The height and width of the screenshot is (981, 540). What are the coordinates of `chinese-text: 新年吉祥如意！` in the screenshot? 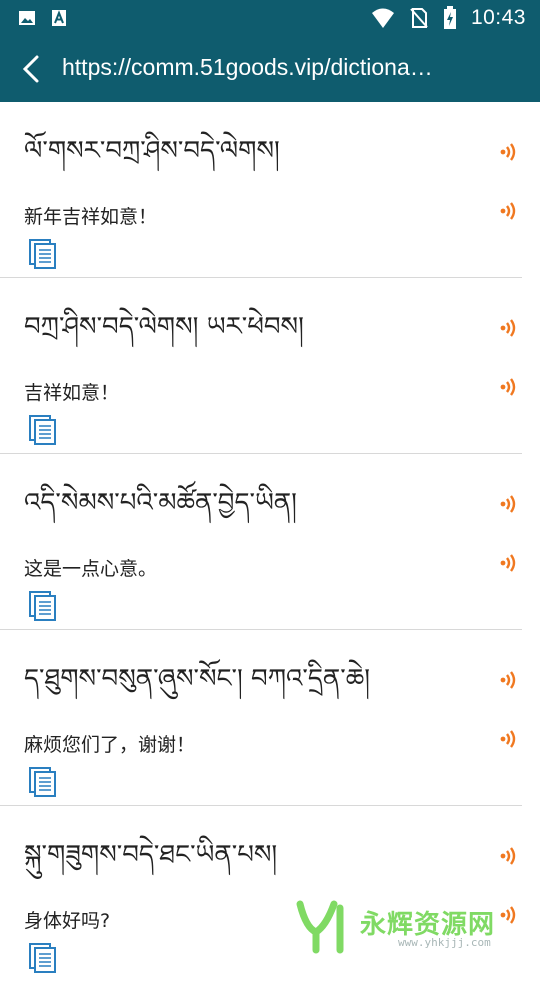 It's located at (91, 217).